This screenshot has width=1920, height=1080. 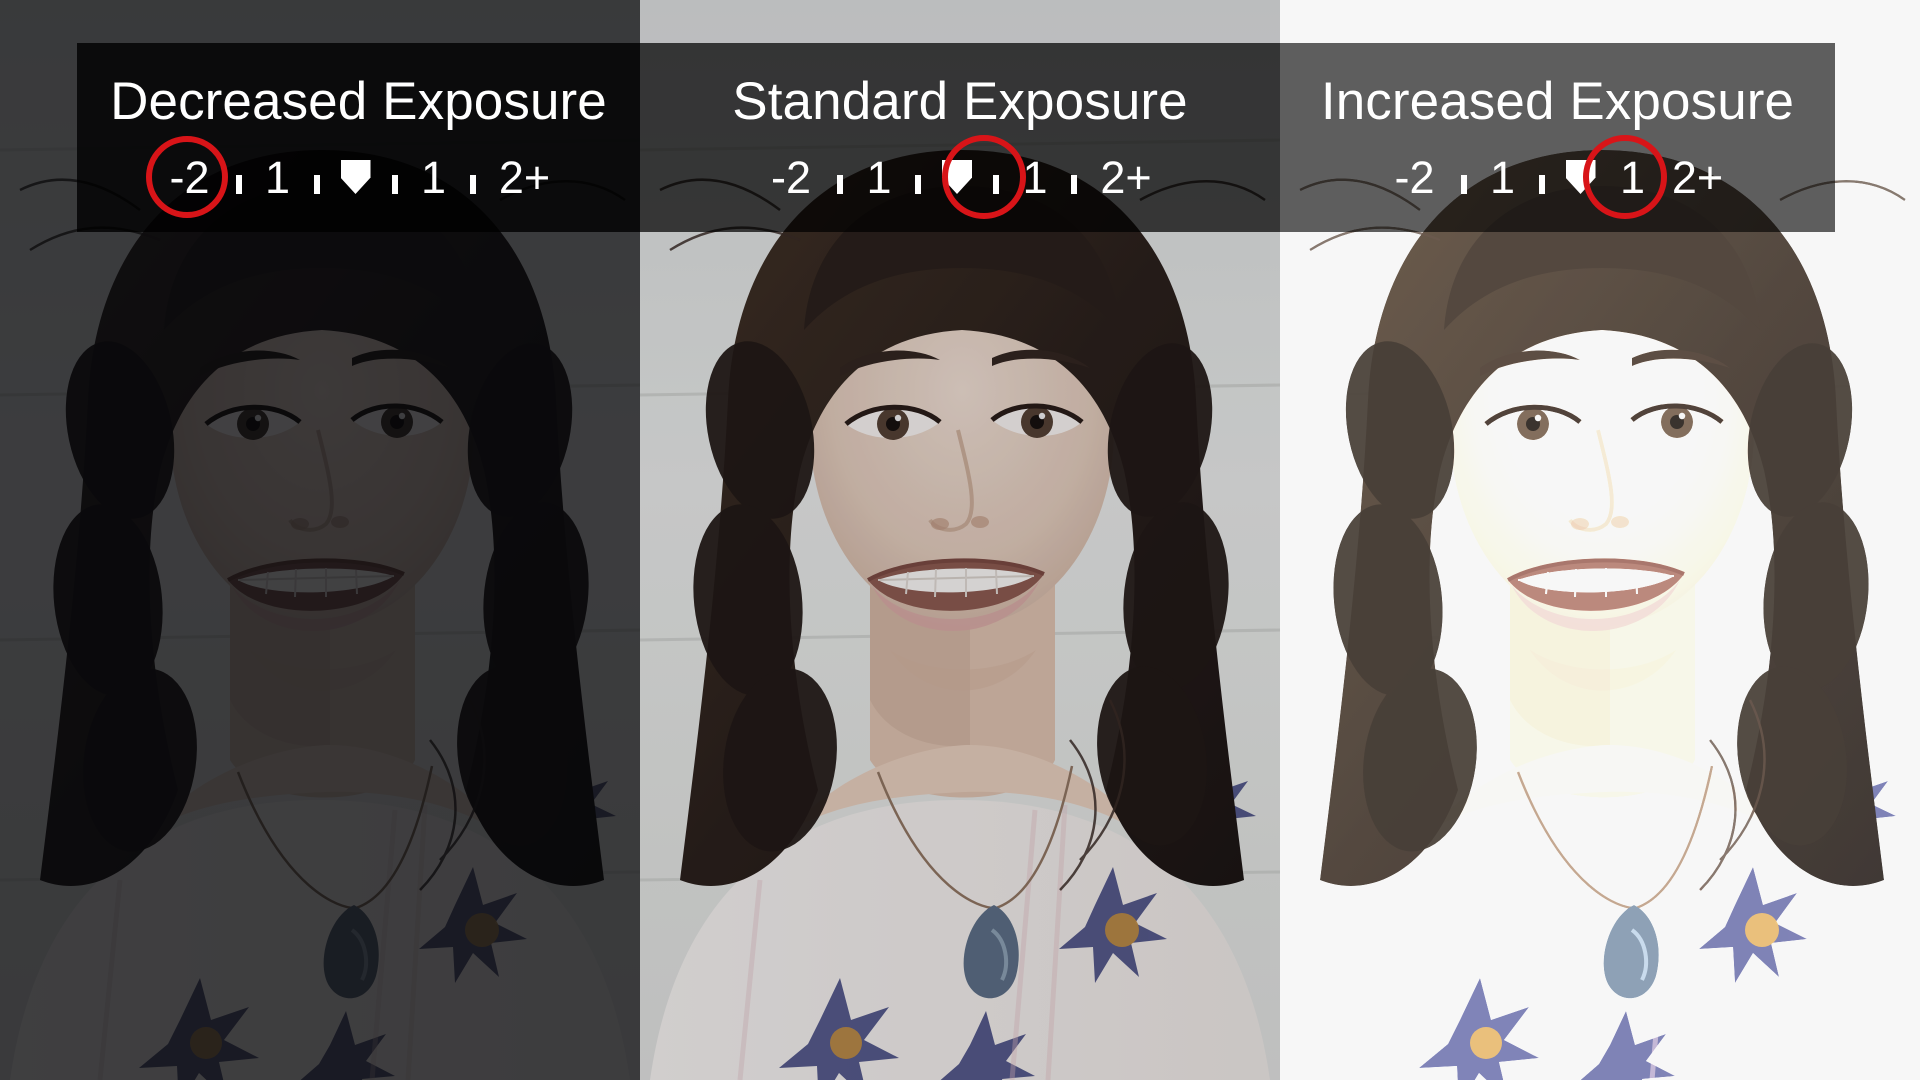 I want to click on panel-header: Decreased Exposure -2 1 1 2+, so click(x=358, y=137).